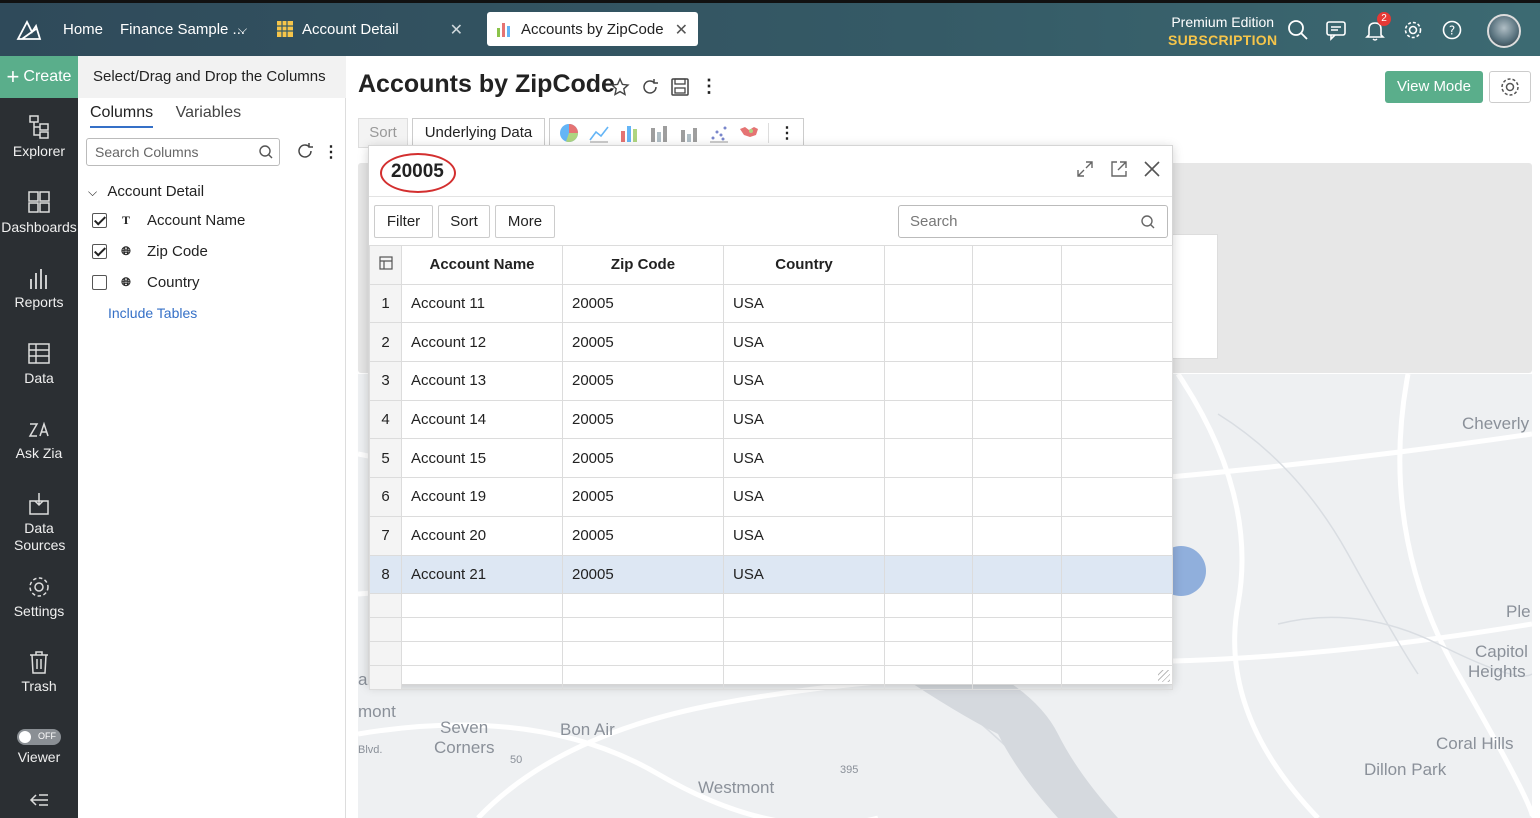 This screenshot has height=818, width=1540. Describe the element at coordinates (482, 265) in the screenshot. I see `column-header-account-name: Account Name` at that location.